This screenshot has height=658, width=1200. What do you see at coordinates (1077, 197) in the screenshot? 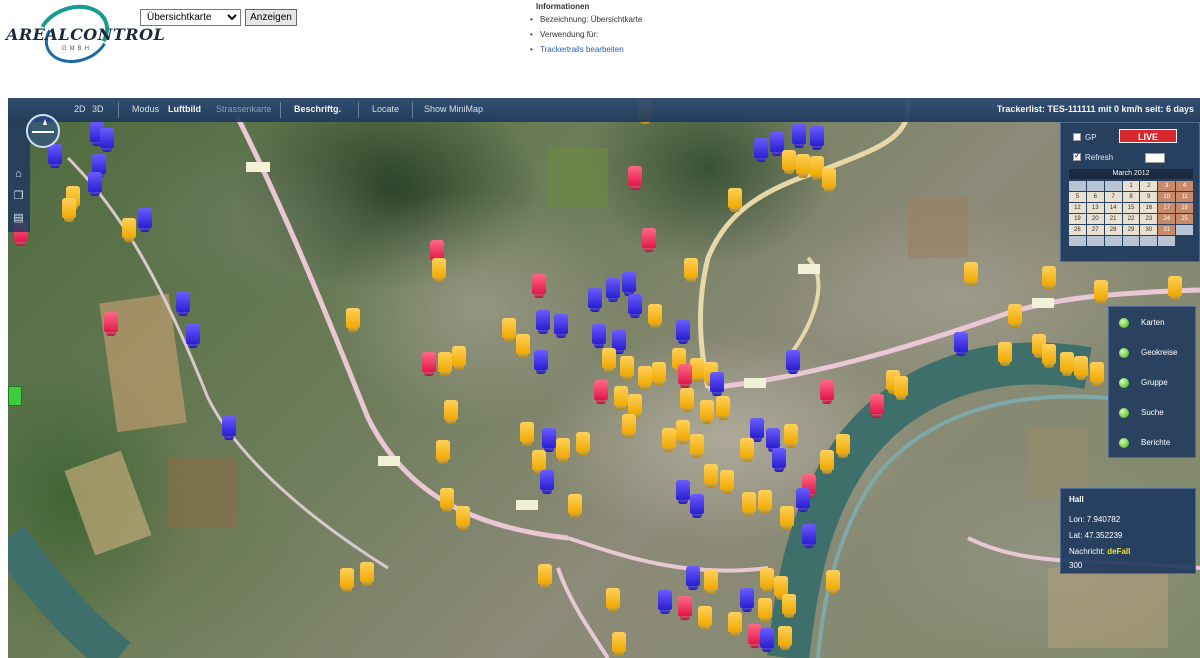
I see `calendar-day: 5` at bounding box center [1077, 197].